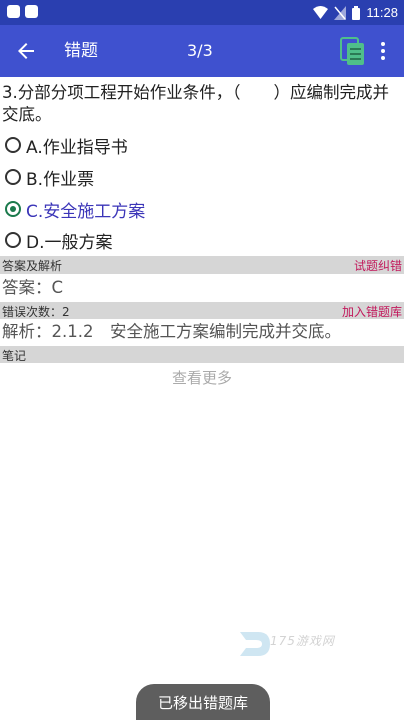  I want to click on status-time: 11:28, so click(382, 12).